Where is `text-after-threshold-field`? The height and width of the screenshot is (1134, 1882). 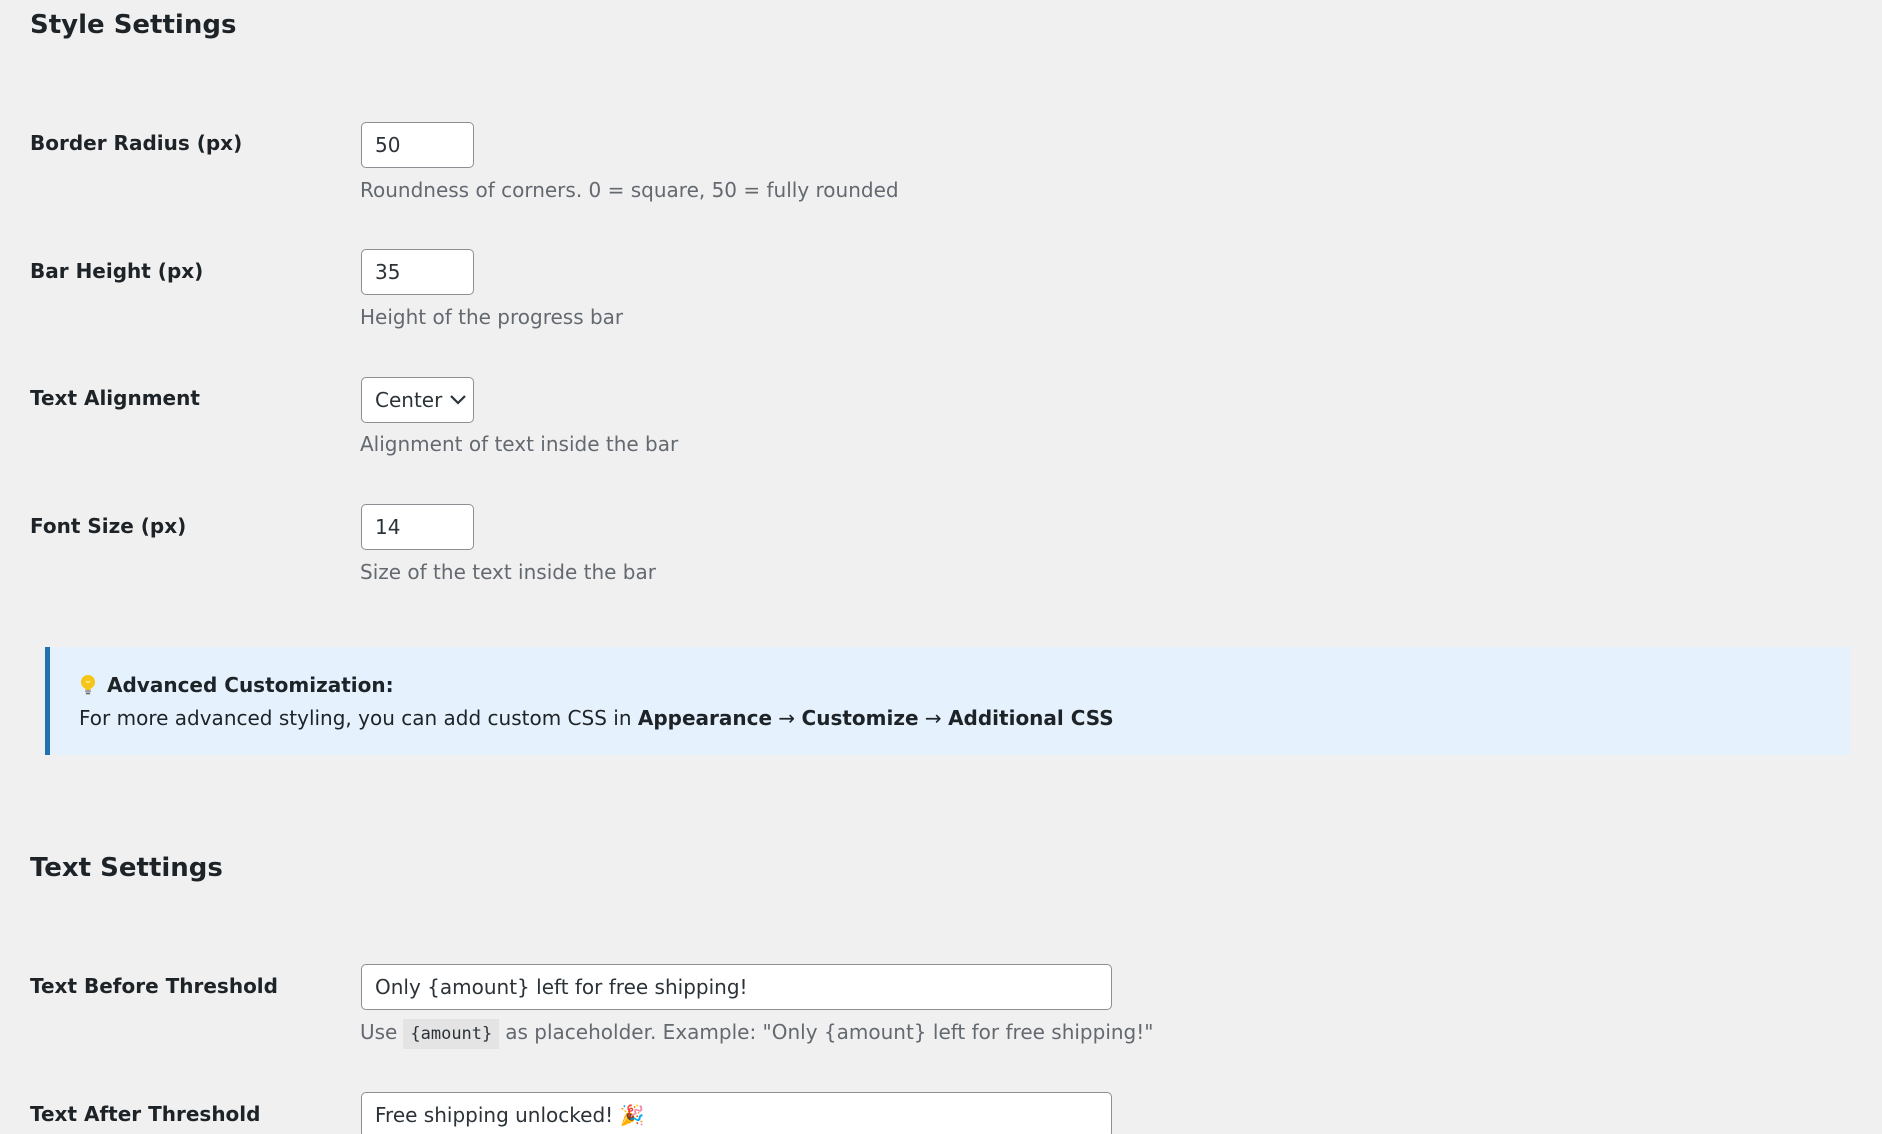 text-after-threshold-field is located at coordinates (736, 1113).